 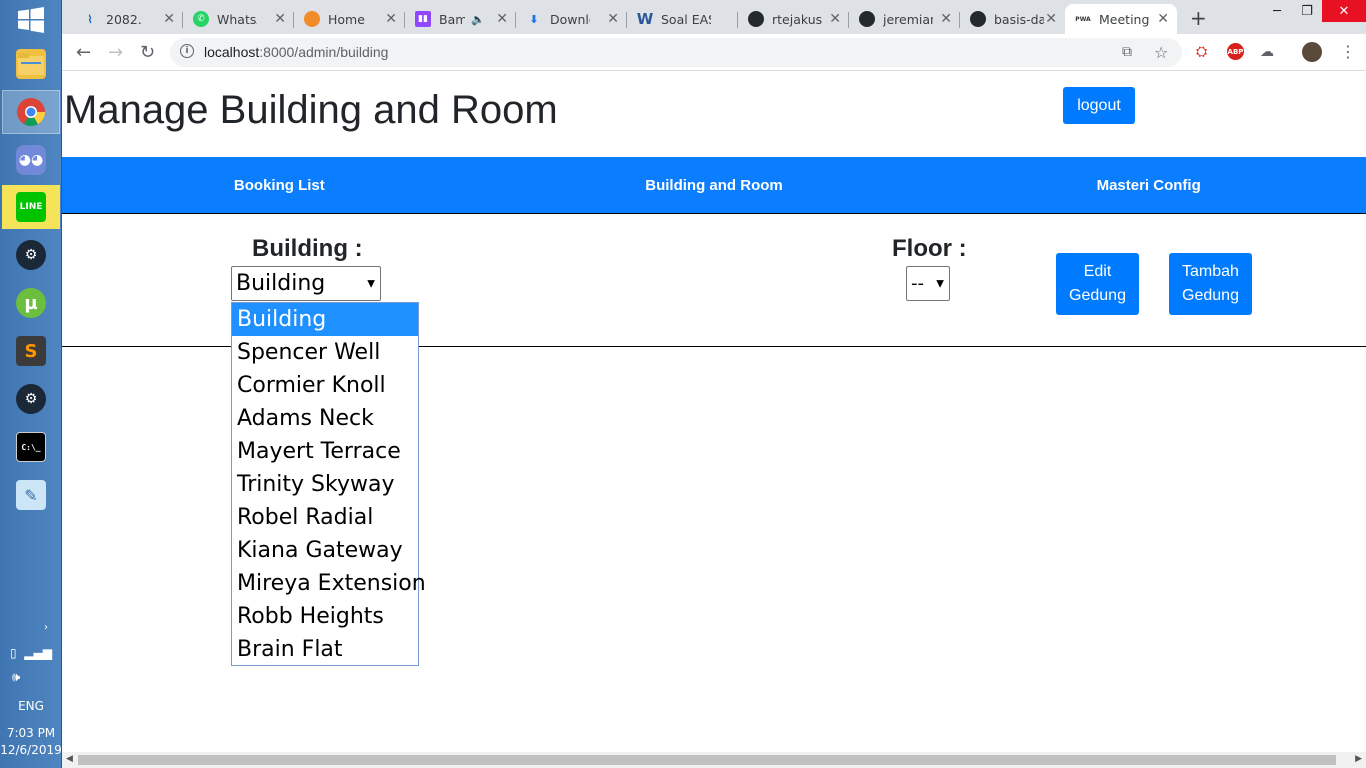 What do you see at coordinates (1344, 11) in the screenshot?
I see `window-close-icon: ✕` at bounding box center [1344, 11].